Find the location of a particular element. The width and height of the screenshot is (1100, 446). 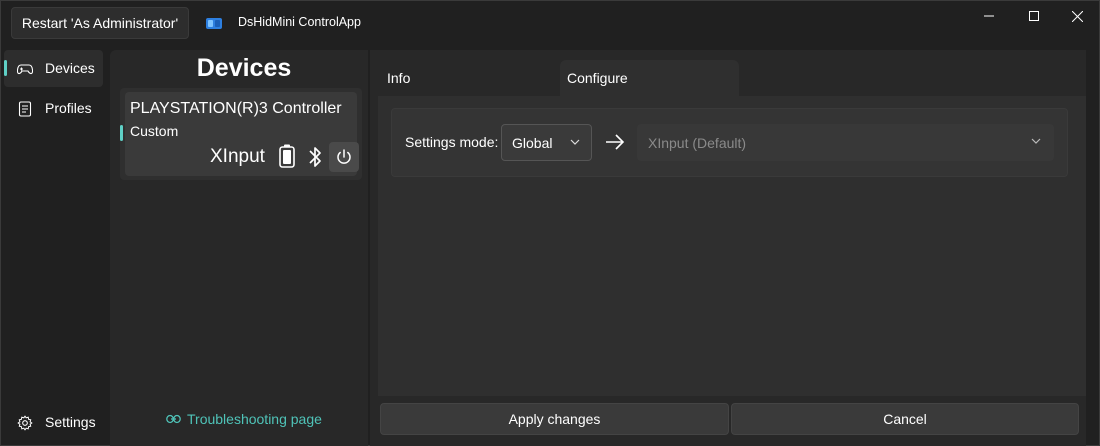

settings-mode-dropdown: Global is located at coordinates (546, 142).